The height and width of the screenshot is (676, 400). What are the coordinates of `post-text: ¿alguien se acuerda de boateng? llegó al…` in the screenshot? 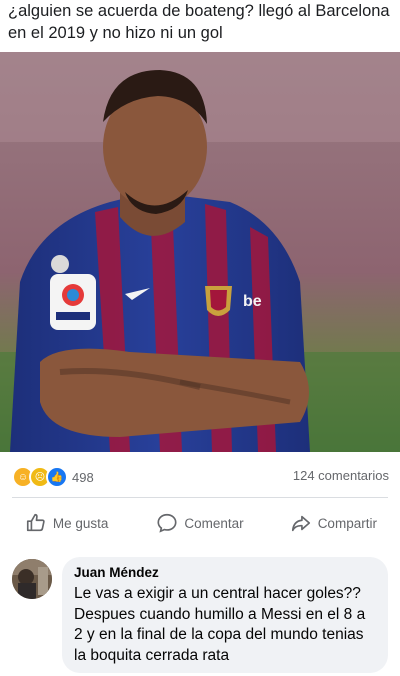 It's located at (199, 22).